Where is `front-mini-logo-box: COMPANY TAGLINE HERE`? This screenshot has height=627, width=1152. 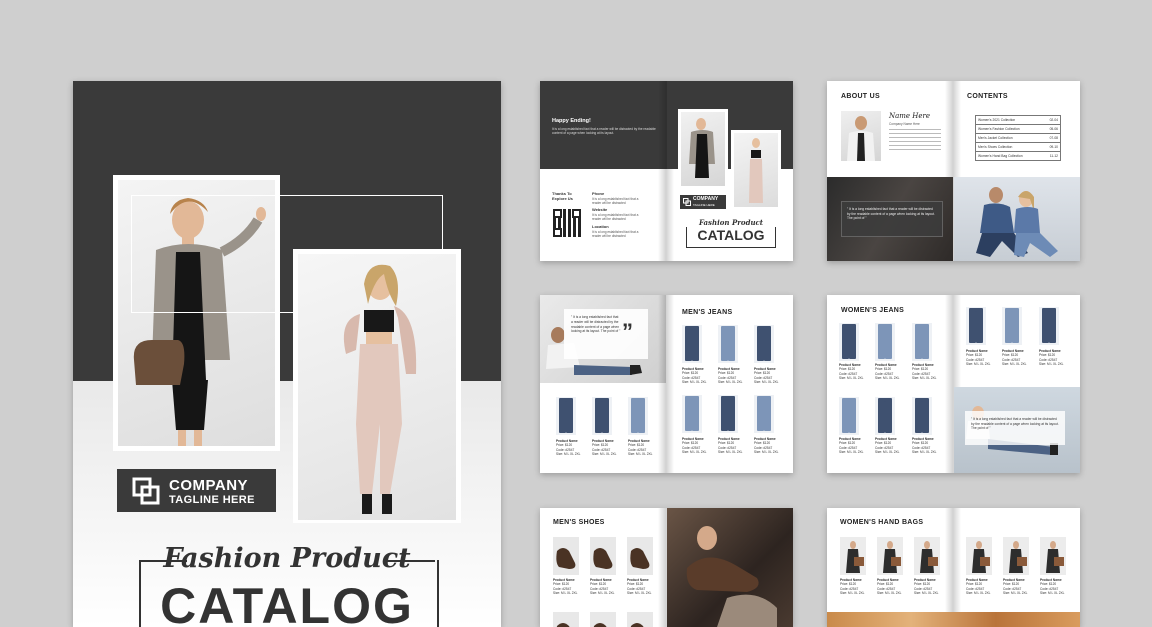 front-mini-logo-box: COMPANY TAGLINE HERE is located at coordinates (703, 202).